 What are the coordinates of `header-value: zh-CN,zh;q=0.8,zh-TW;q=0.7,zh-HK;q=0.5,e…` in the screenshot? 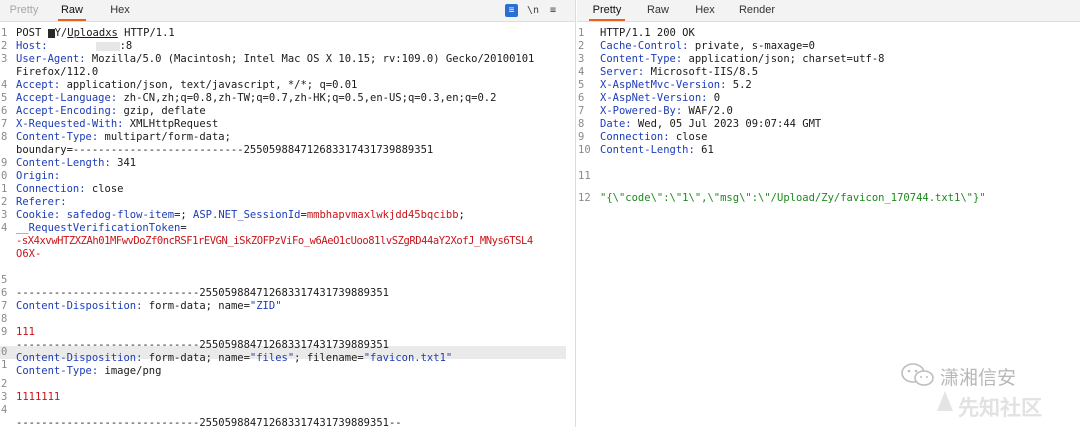 It's located at (307, 98).